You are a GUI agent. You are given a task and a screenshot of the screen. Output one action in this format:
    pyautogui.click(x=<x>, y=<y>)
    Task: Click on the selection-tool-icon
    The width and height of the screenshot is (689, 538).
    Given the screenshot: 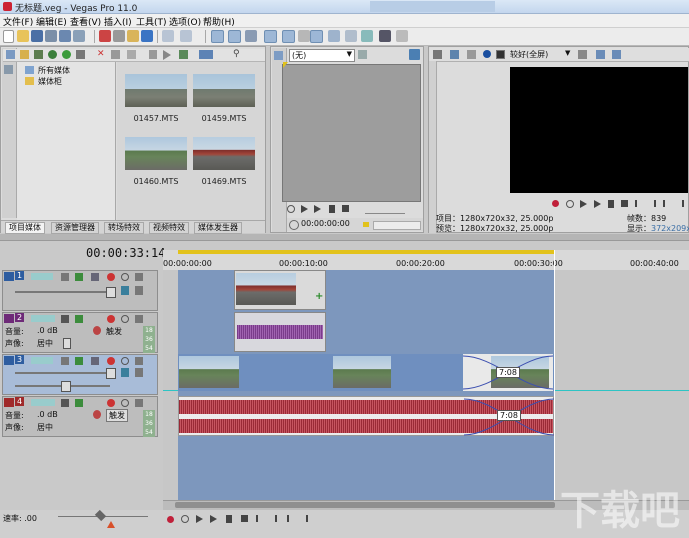 What is the action you would take?
    pyautogui.click(x=251, y=36)
    